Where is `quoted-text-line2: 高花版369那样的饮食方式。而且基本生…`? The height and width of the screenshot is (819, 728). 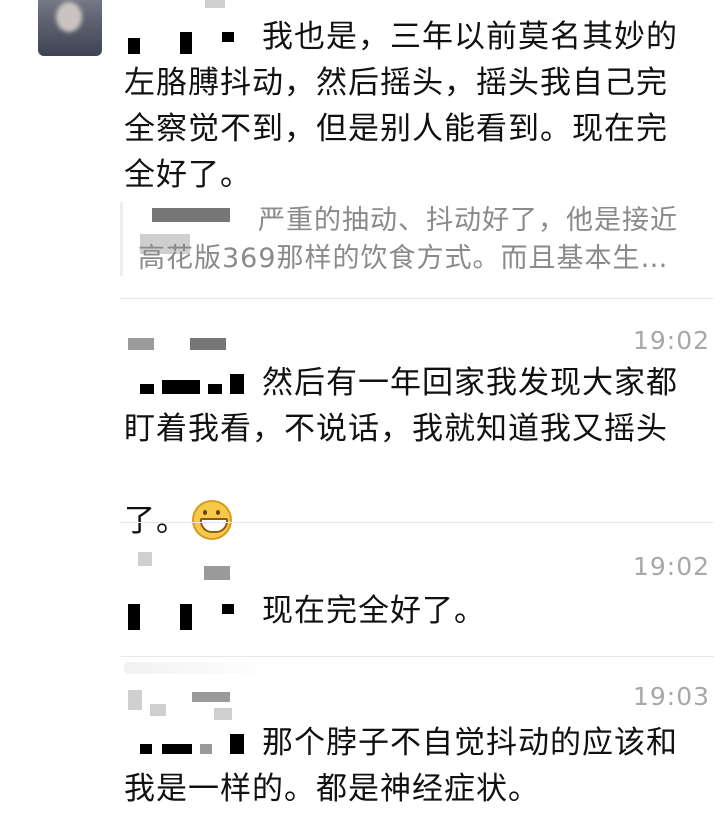 quoted-text-line2: 高花版369那样的饮食方式。而且基本生… is located at coordinates (403, 258).